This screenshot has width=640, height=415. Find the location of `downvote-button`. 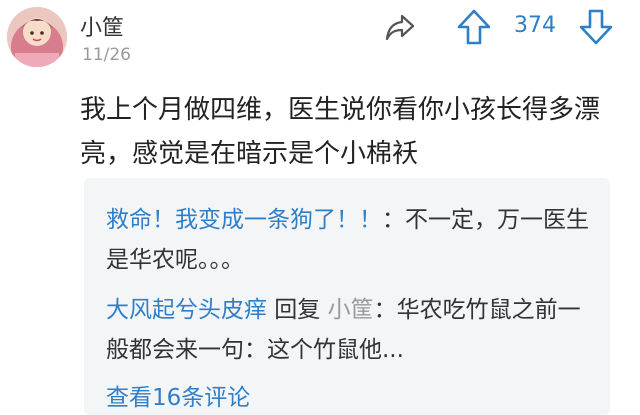

downvote-button is located at coordinates (596, 27).